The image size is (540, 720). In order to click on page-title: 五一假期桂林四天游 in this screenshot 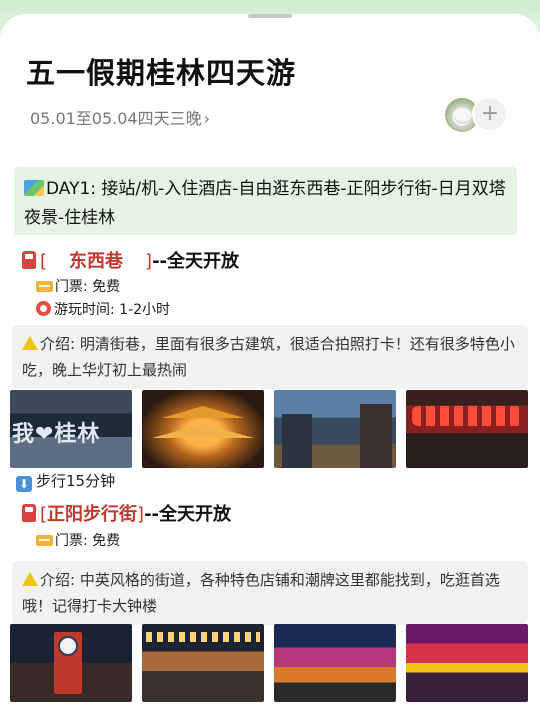, I will do `click(161, 73)`.